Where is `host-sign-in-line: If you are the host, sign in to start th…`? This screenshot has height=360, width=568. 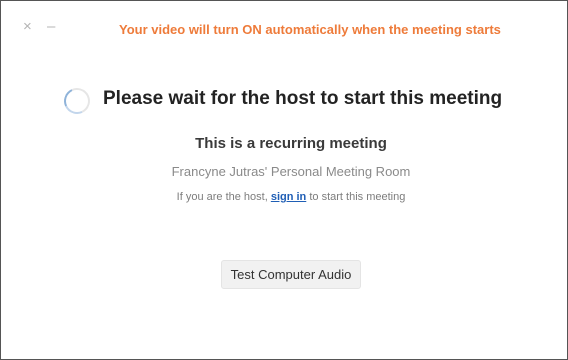 host-sign-in-line: If you are the host, sign in to start th… is located at coordinates (284, 197).